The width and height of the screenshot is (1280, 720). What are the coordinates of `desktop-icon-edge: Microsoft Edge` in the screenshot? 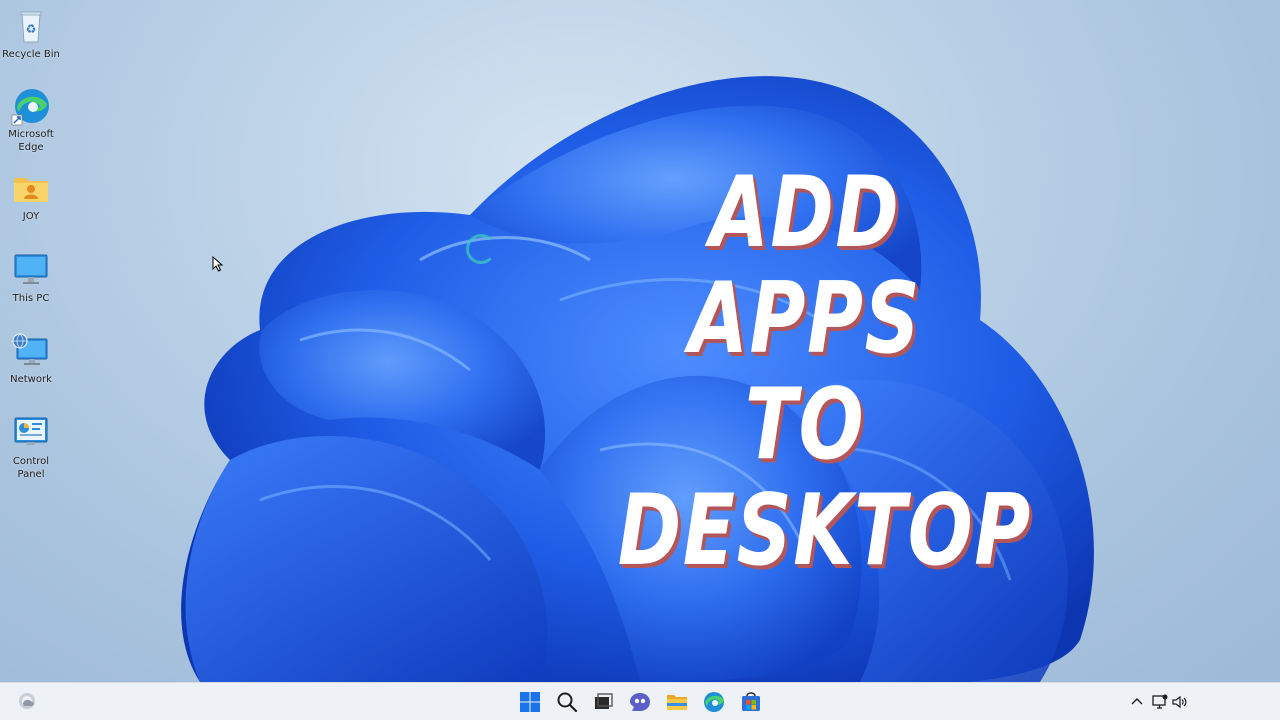 It's located at (31, 120).